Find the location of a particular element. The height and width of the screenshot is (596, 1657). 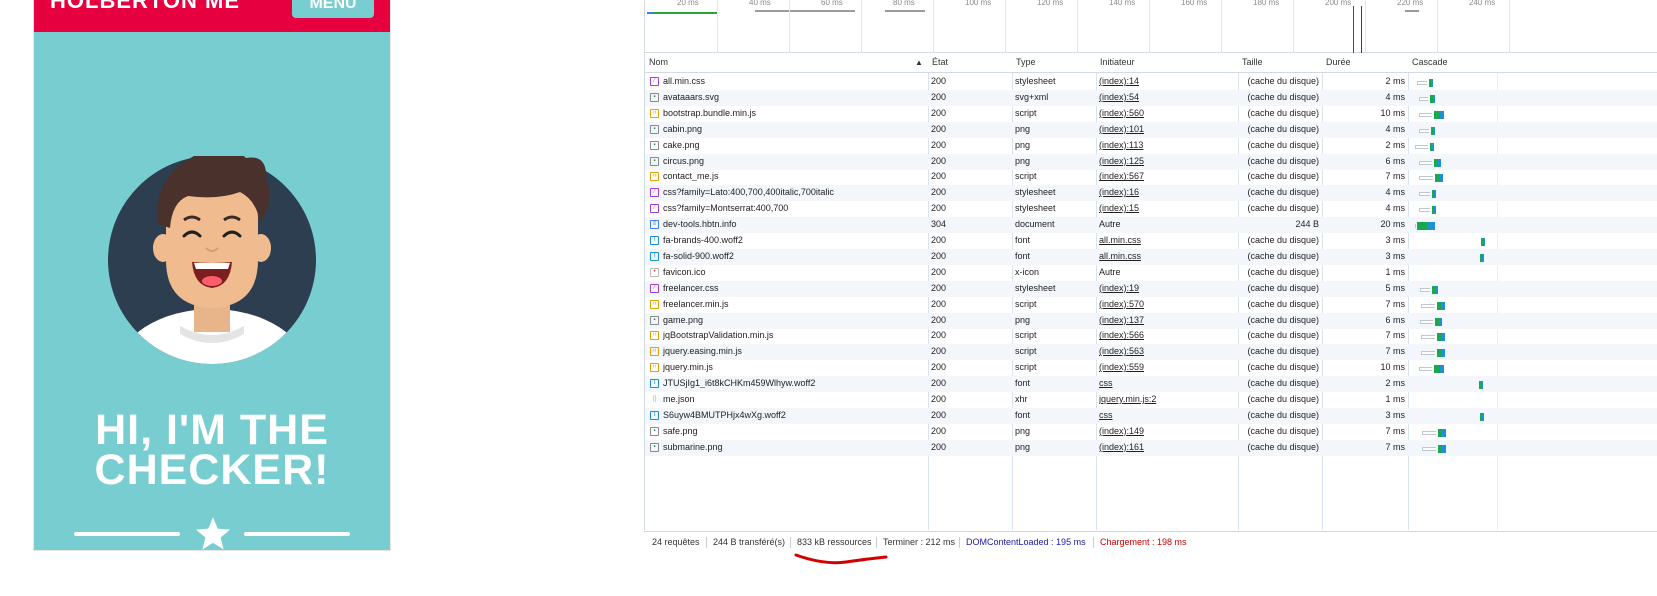

header-size: Taille is located at coordinates (1252, 62).